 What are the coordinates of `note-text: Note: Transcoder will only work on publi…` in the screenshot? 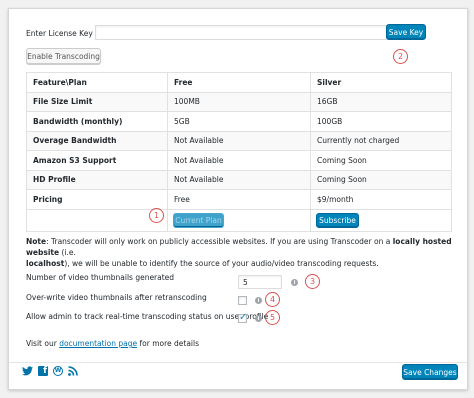 It's located at (241, 252).